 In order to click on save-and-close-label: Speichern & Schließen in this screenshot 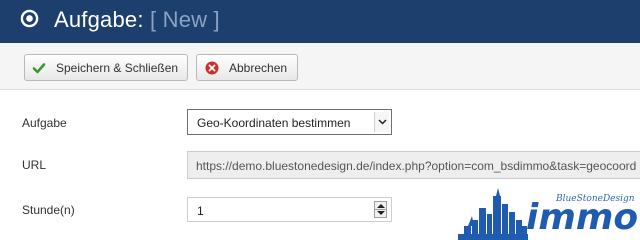, I will do `click(117, 67)`.